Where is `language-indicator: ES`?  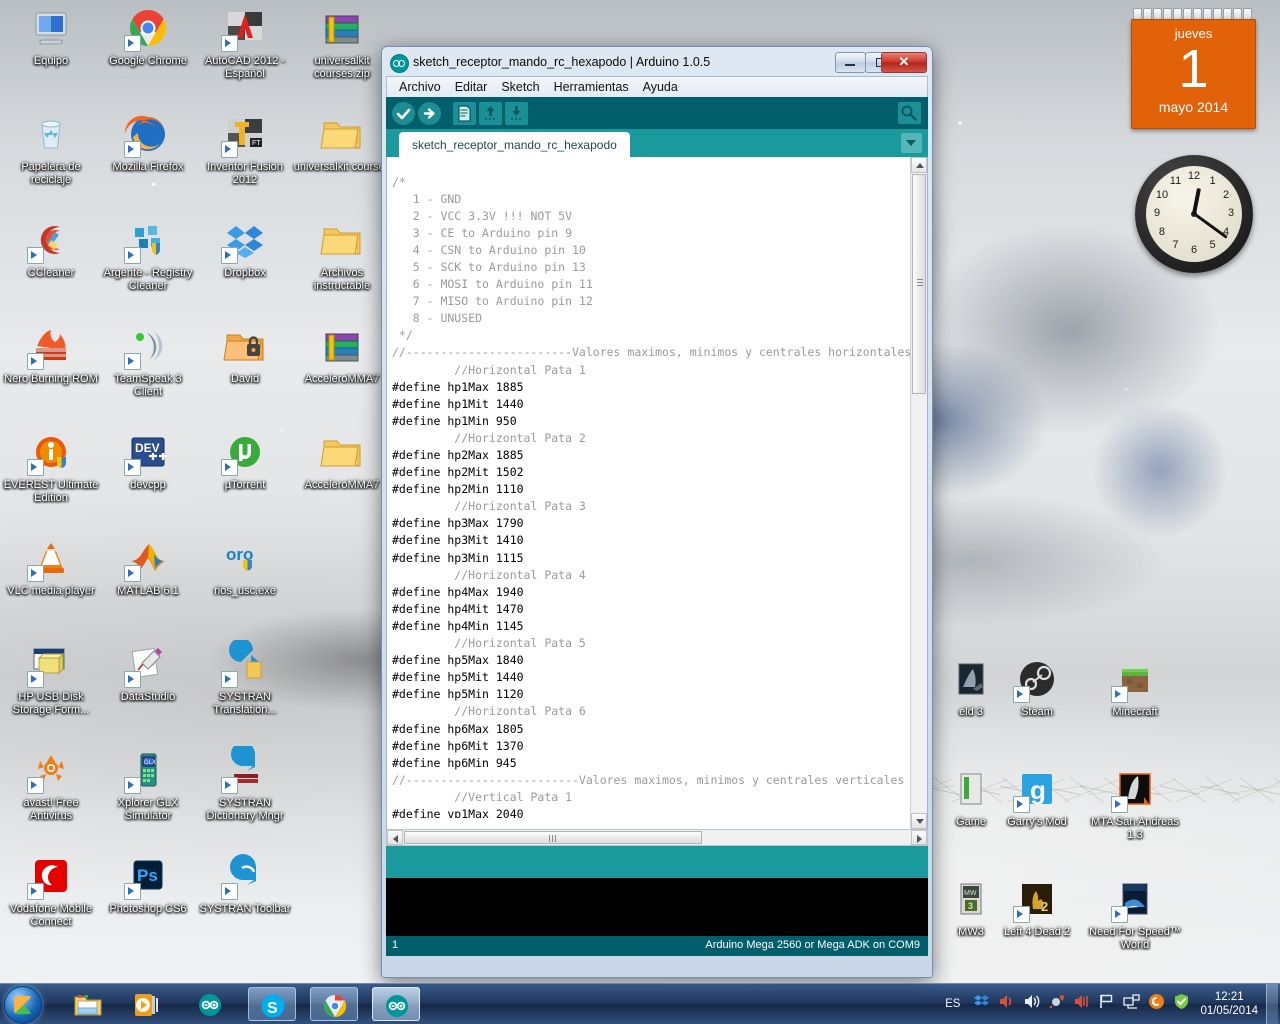
language-indicator: ES is located at coordinates (952, 1004).